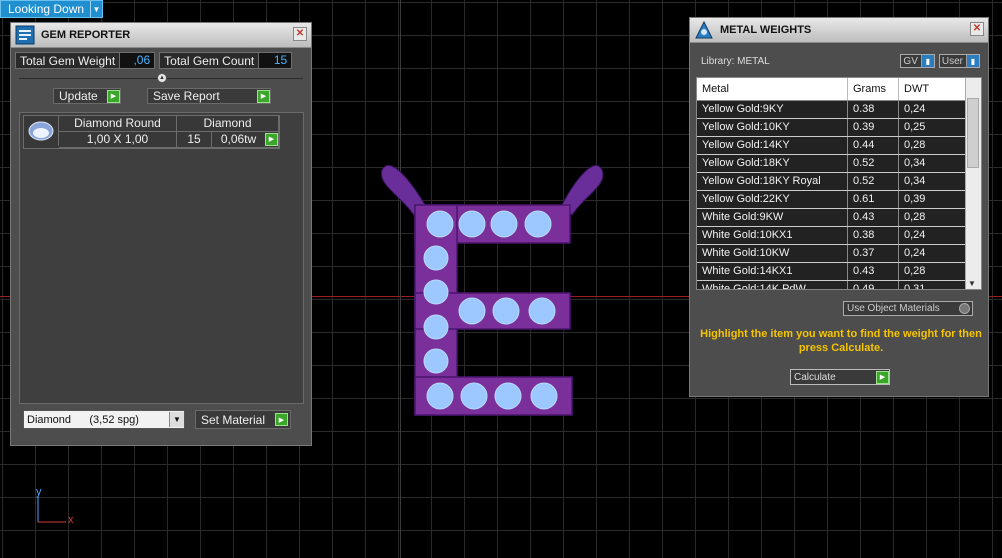 The image size is (1002, 558). Describe the element at coordinates (839, 110) in the screenshot. I see `table-row: Yellow Gold:9KY 0.38 0,24` at that location.